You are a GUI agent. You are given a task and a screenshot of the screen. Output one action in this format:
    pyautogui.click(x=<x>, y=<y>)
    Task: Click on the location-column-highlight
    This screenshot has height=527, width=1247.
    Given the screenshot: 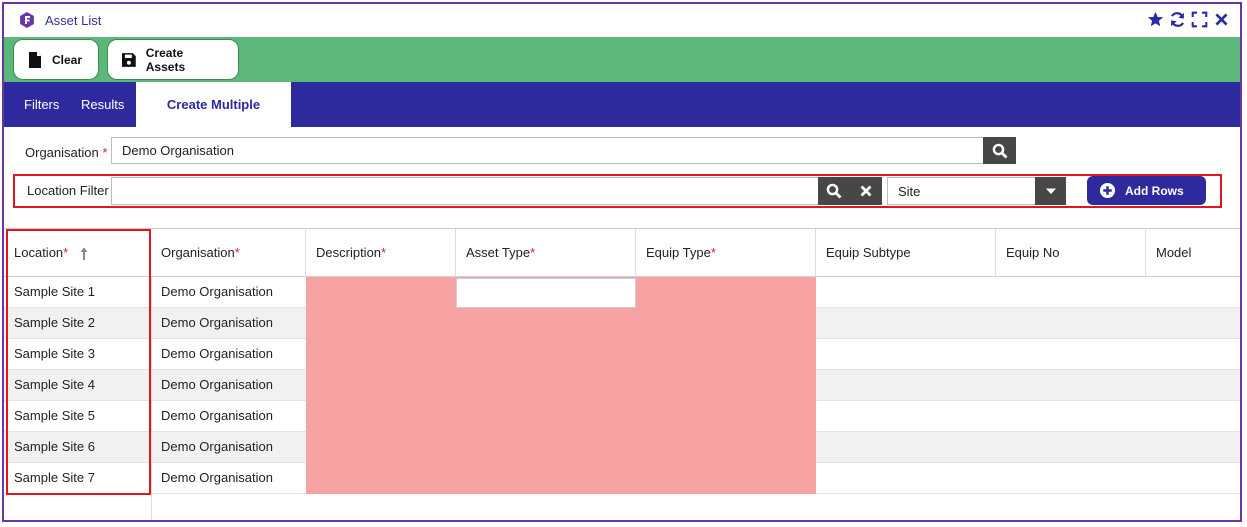 What is the action you would take?
    pyautogui.click(x=78, y=362)
    